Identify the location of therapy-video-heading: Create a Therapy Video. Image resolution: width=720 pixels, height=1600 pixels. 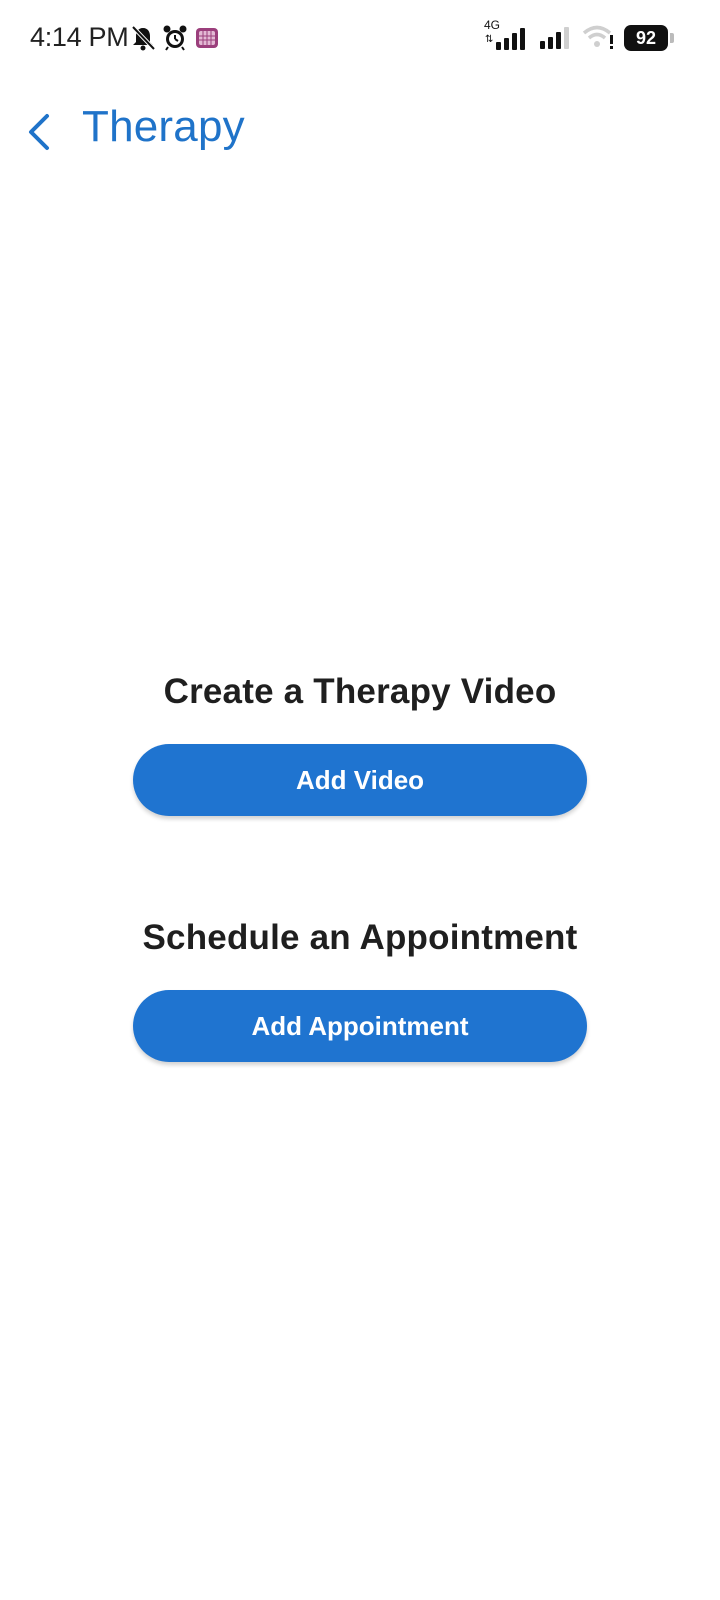
(360, 691).